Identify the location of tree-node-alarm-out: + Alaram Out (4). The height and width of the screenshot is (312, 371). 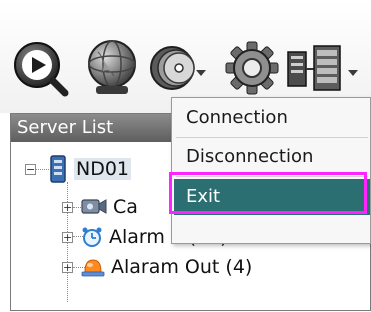
(157, 267).